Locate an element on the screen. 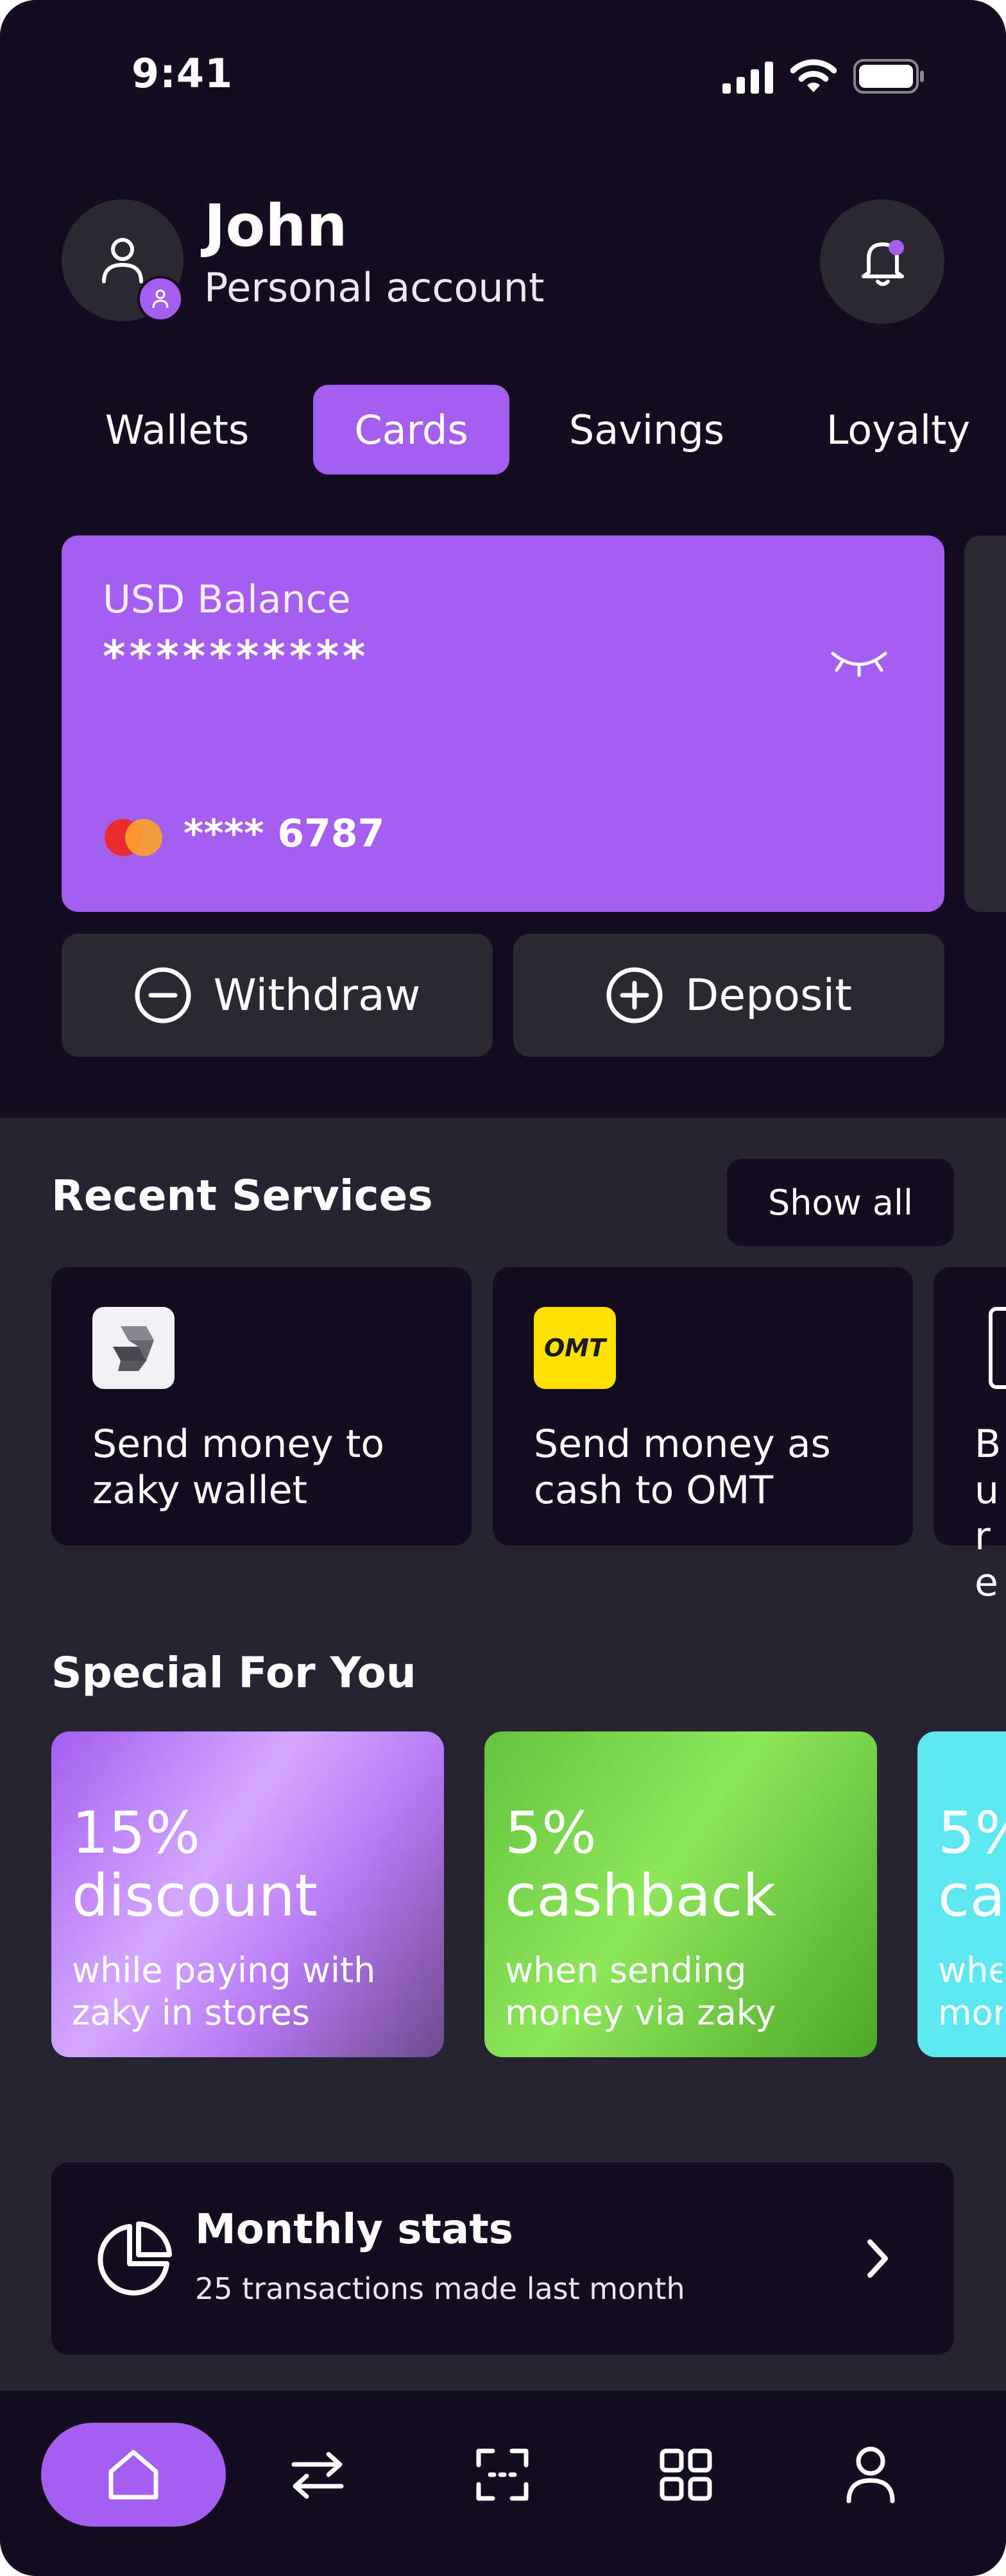 The width and height of the screenshot is (1006, 2576). deposit-label: Deposit is located at coordinates (768, 995).